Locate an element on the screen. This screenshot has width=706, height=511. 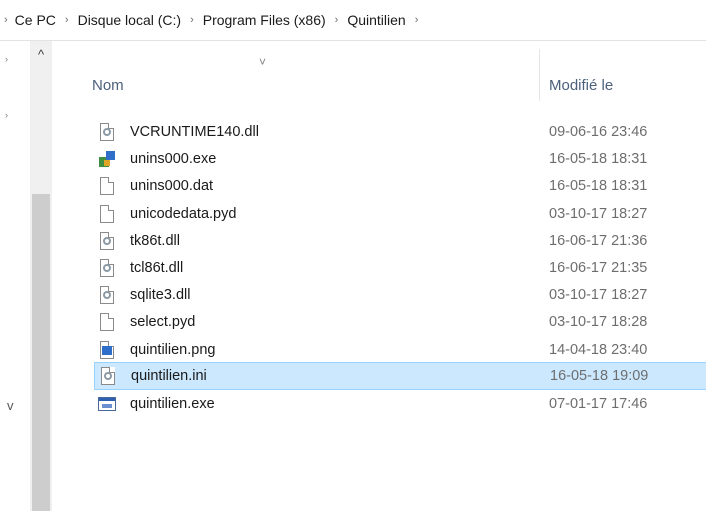
breadcrumb-item-quintilien: Quintilien is located at coordinates (376, 20).